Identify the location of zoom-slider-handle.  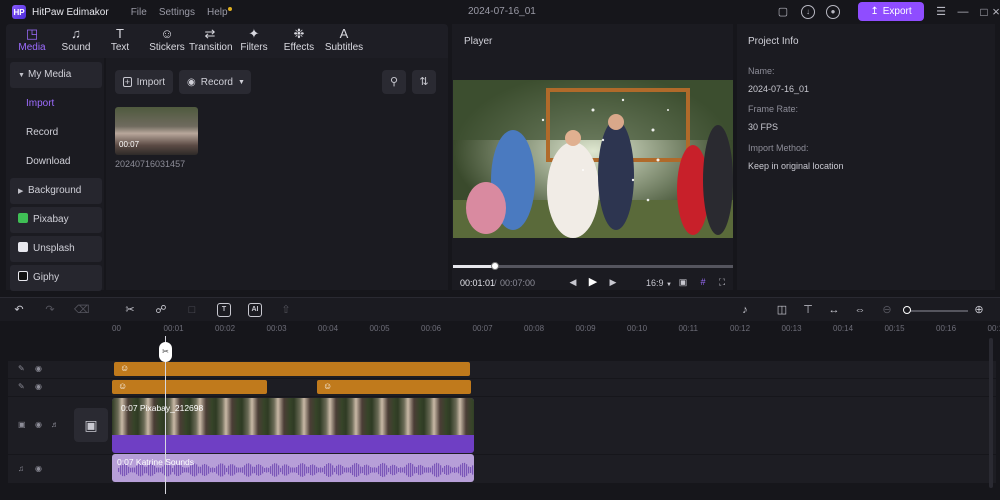
(907, 310).